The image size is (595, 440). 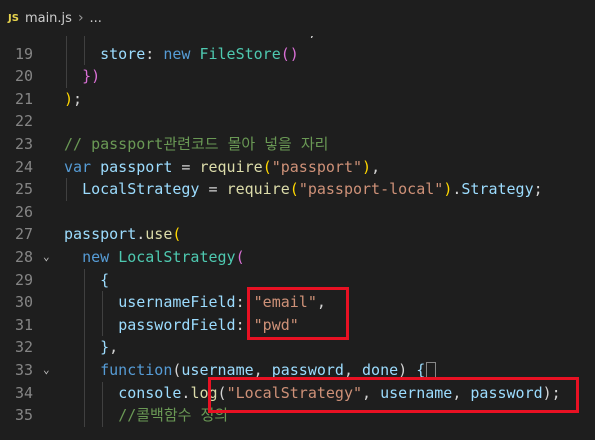 I want to click on line-number: 34, so click(x=23, y=392).